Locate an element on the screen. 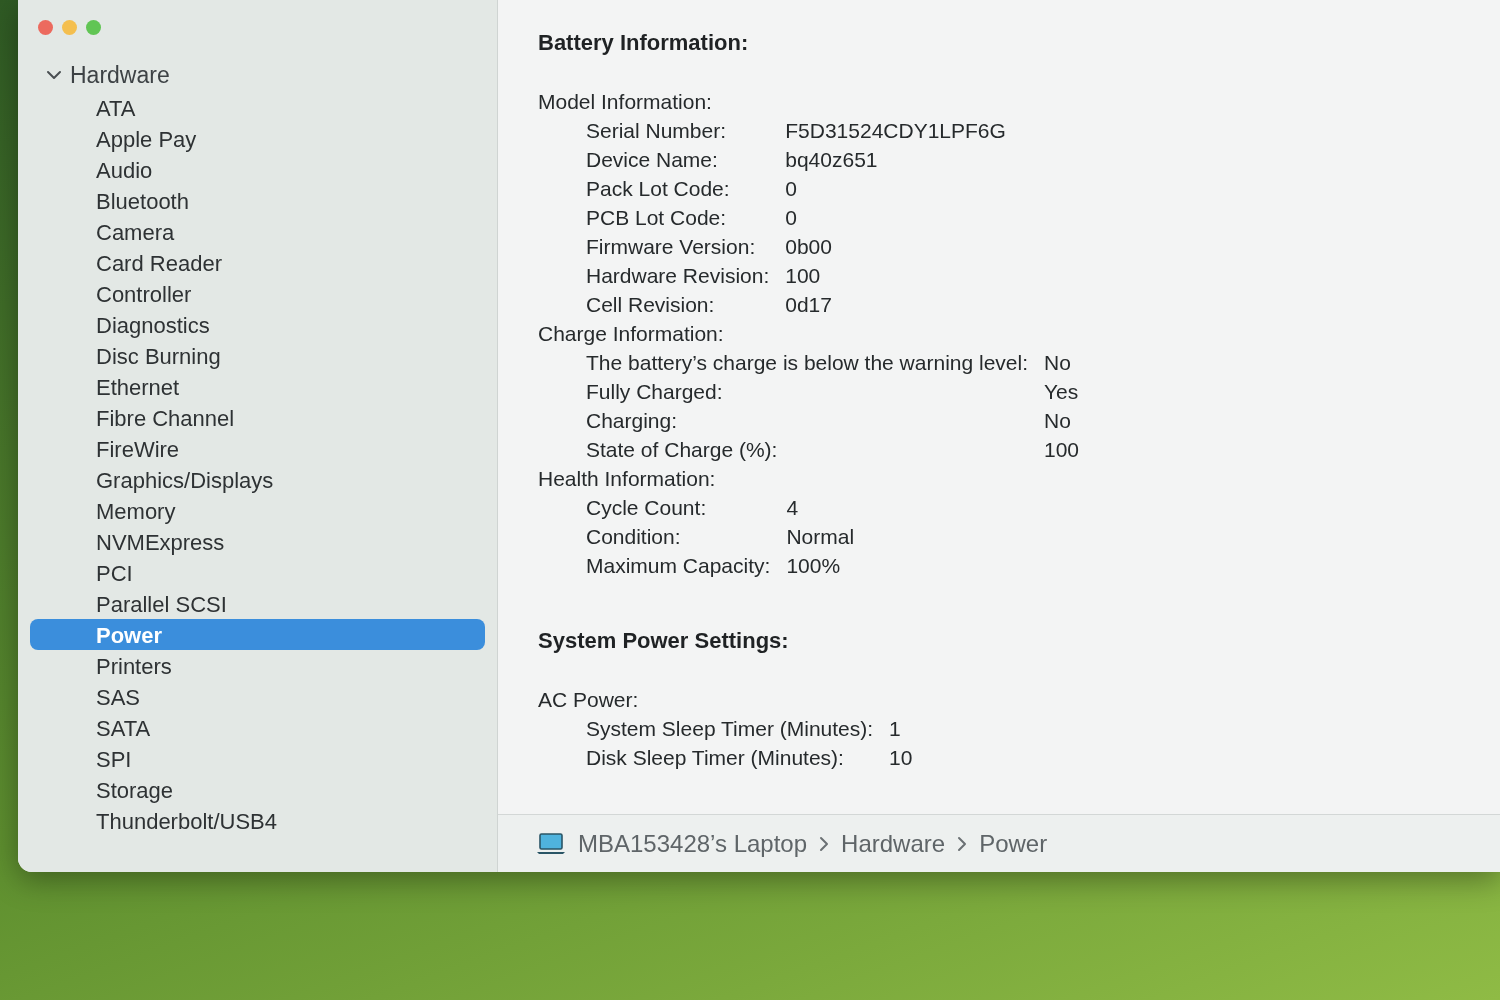  field-label: Cell Revision: is located at coordinates (650, 305).